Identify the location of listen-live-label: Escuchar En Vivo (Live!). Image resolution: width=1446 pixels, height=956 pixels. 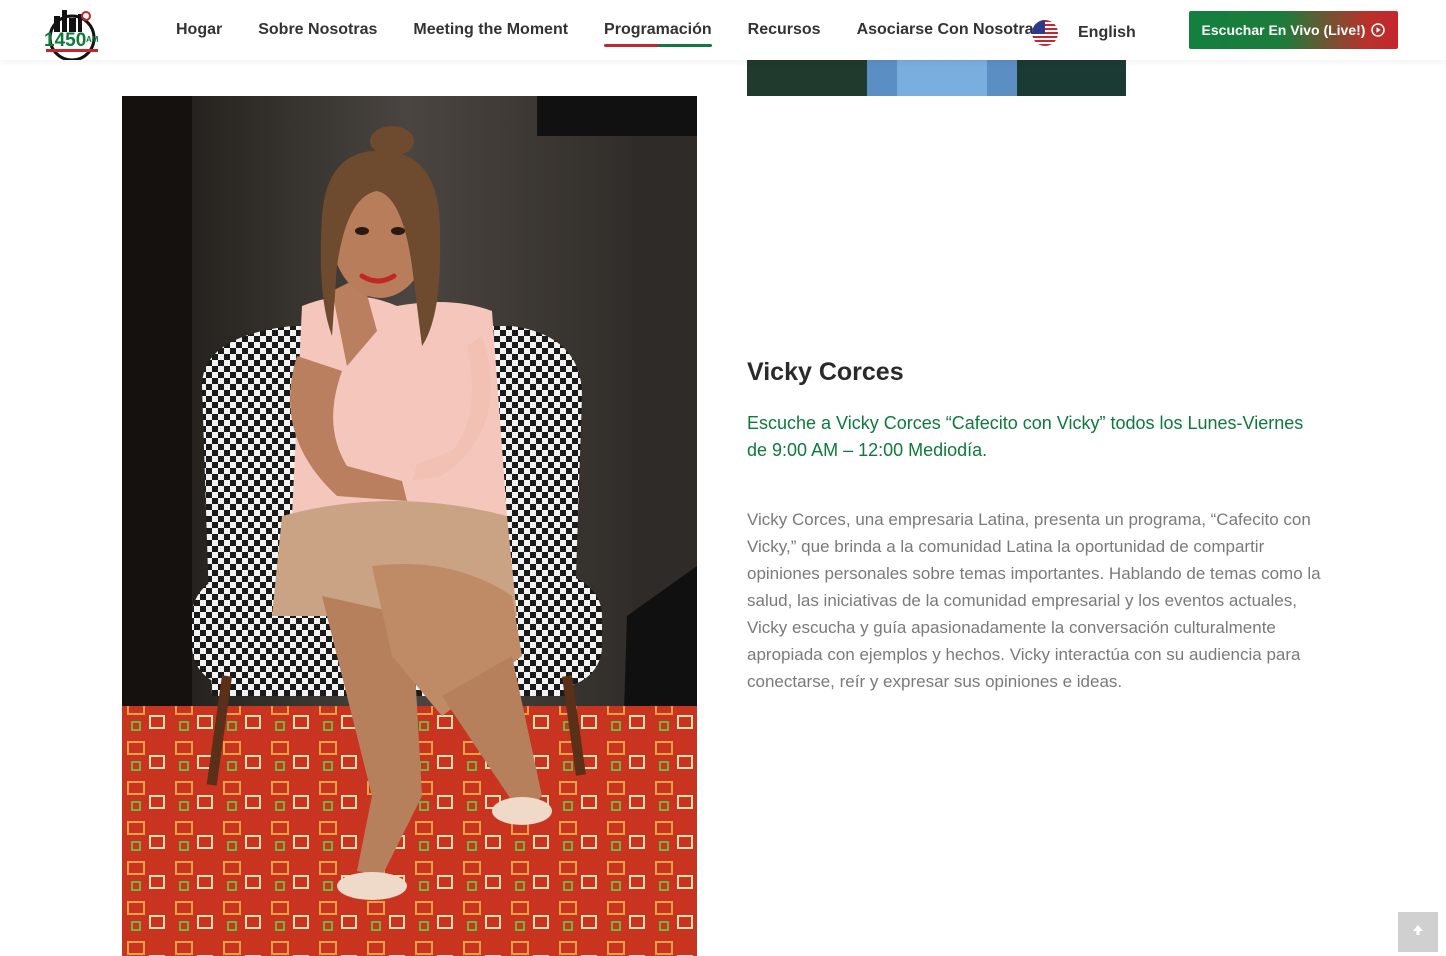
(1283, 30).